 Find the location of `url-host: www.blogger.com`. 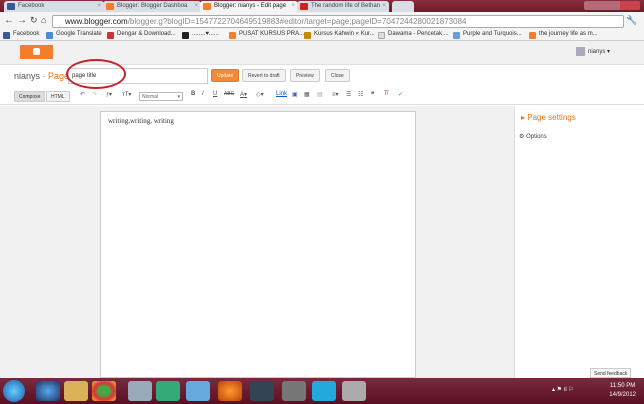

url-host: www.blogger.com is located at coordinates (96, 21).